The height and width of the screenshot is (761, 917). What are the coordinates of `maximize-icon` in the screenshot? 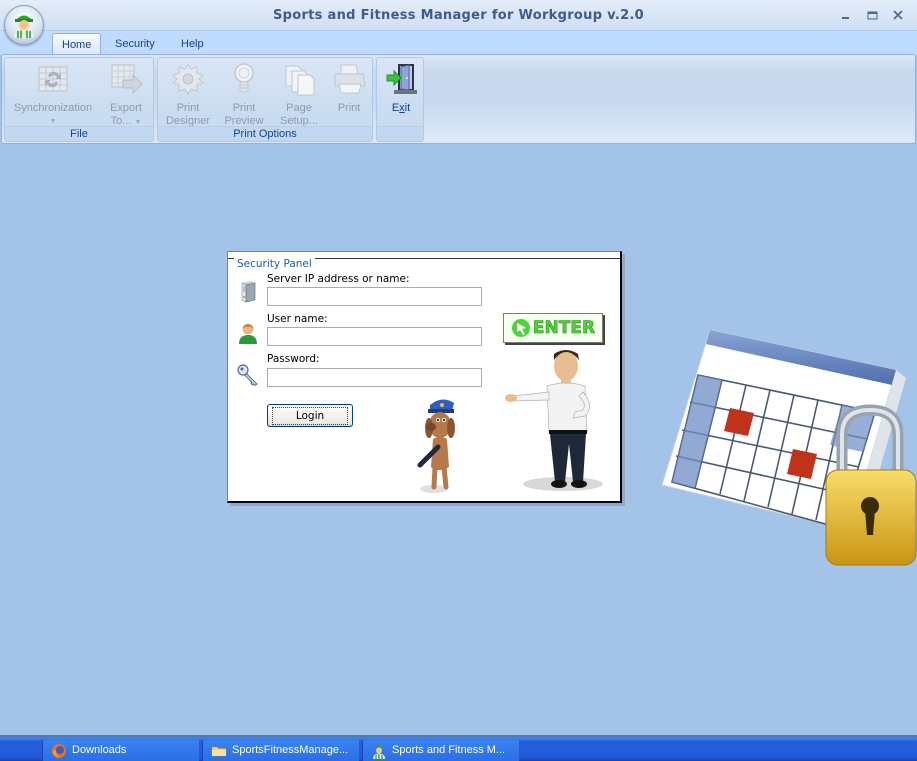 It's located at (872, 15).